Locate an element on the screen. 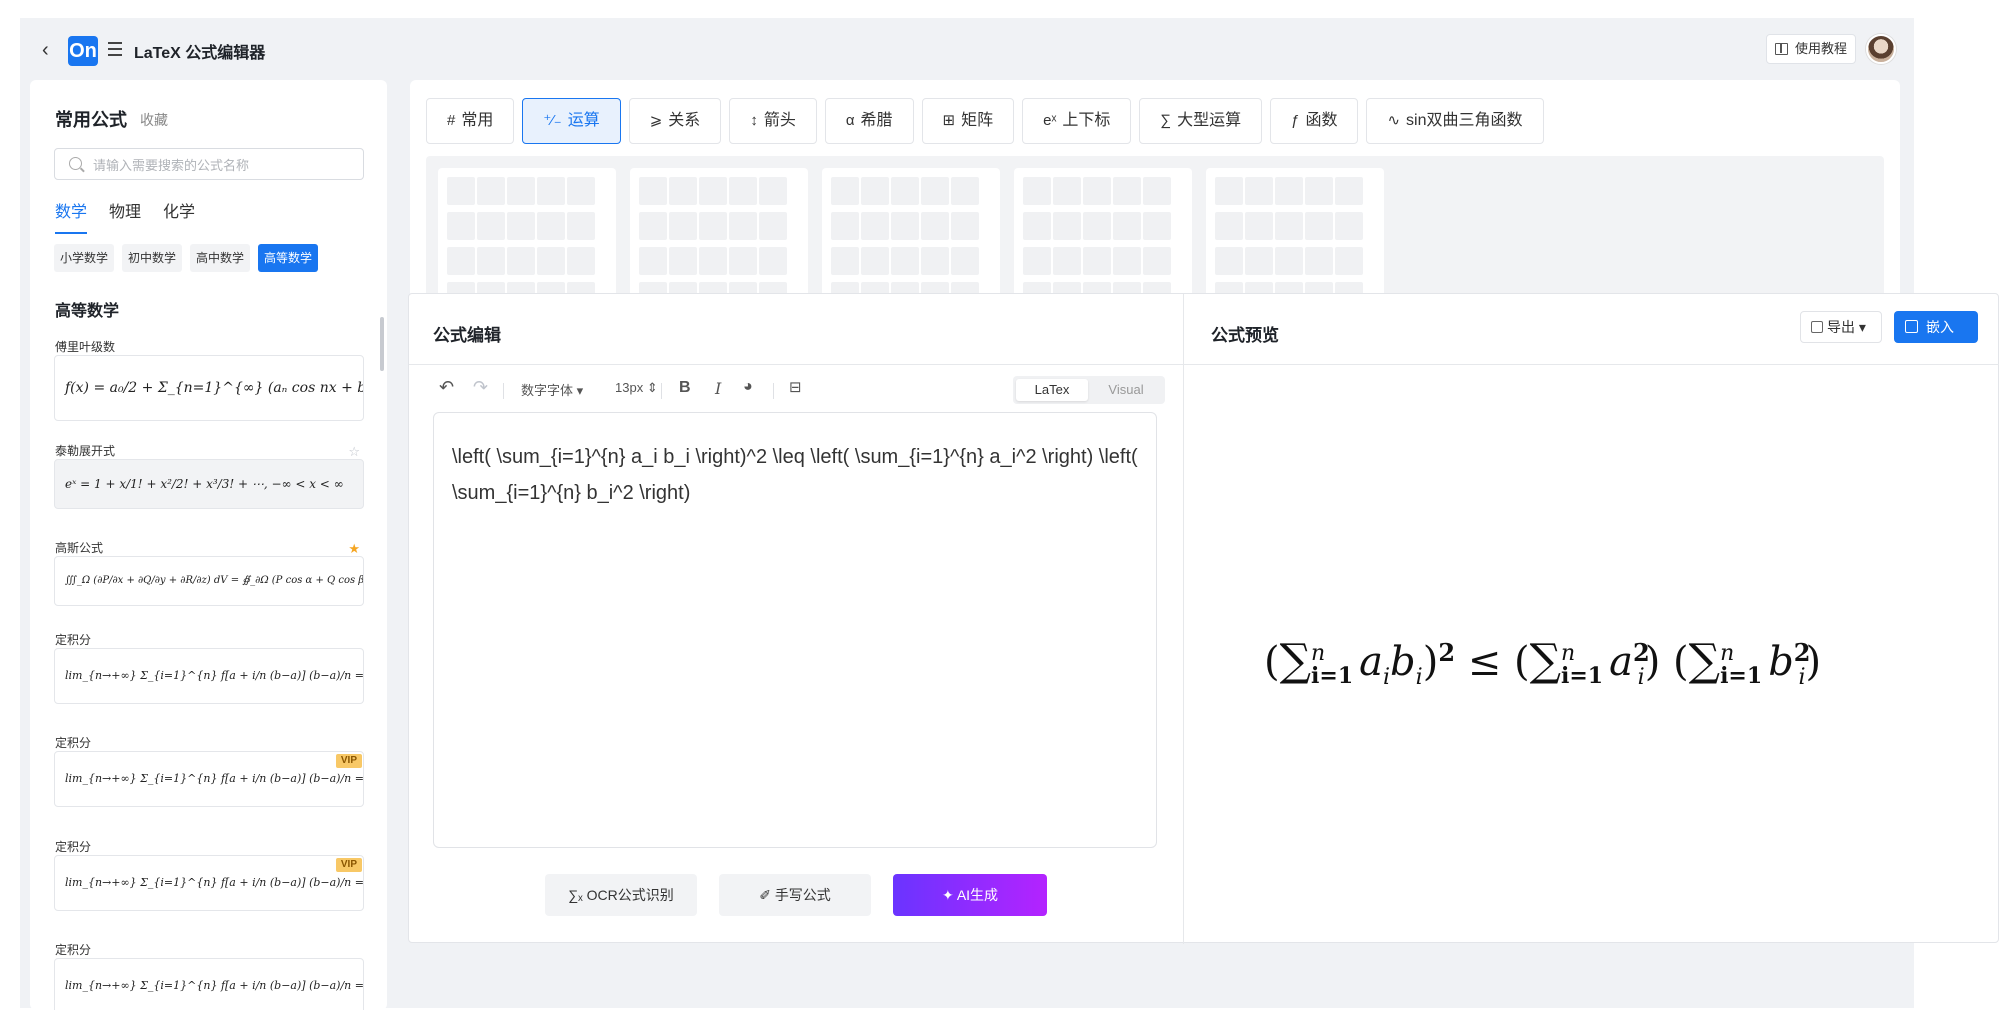 The width and height of the screenshot is (1999, 1025). cat-common: # 常用 is located at coordinates (470, 121).